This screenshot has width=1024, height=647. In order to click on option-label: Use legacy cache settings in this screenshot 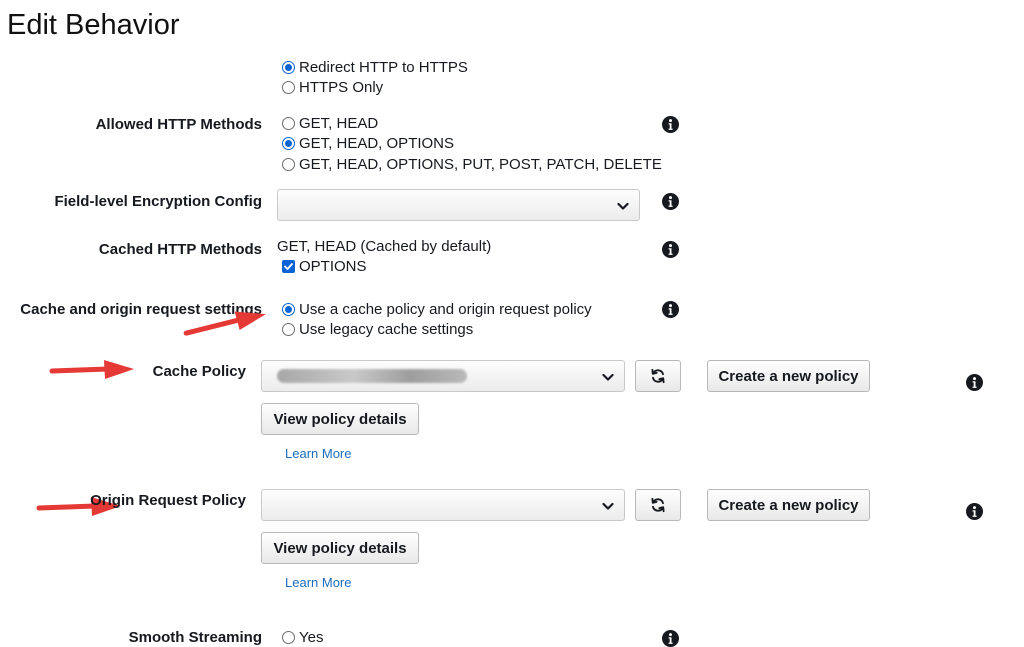, I will do `click(386, 329)`.